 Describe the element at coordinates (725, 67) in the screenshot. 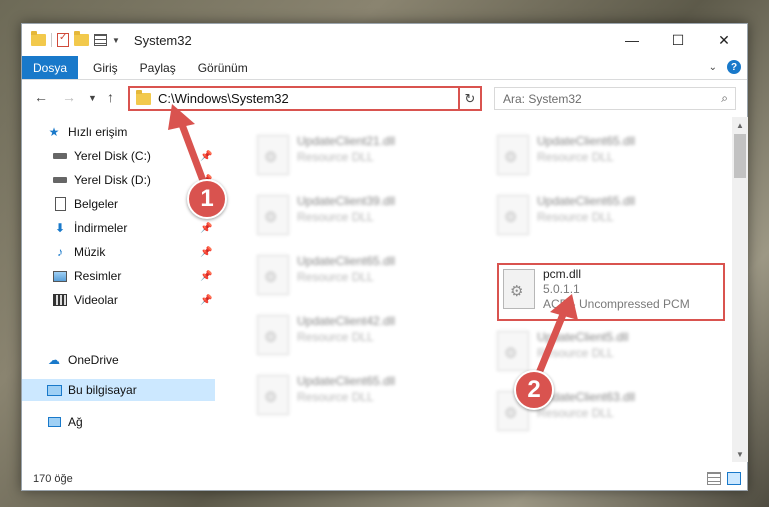

I see `ribbon-right-controls: ⌄ ?` at that location.